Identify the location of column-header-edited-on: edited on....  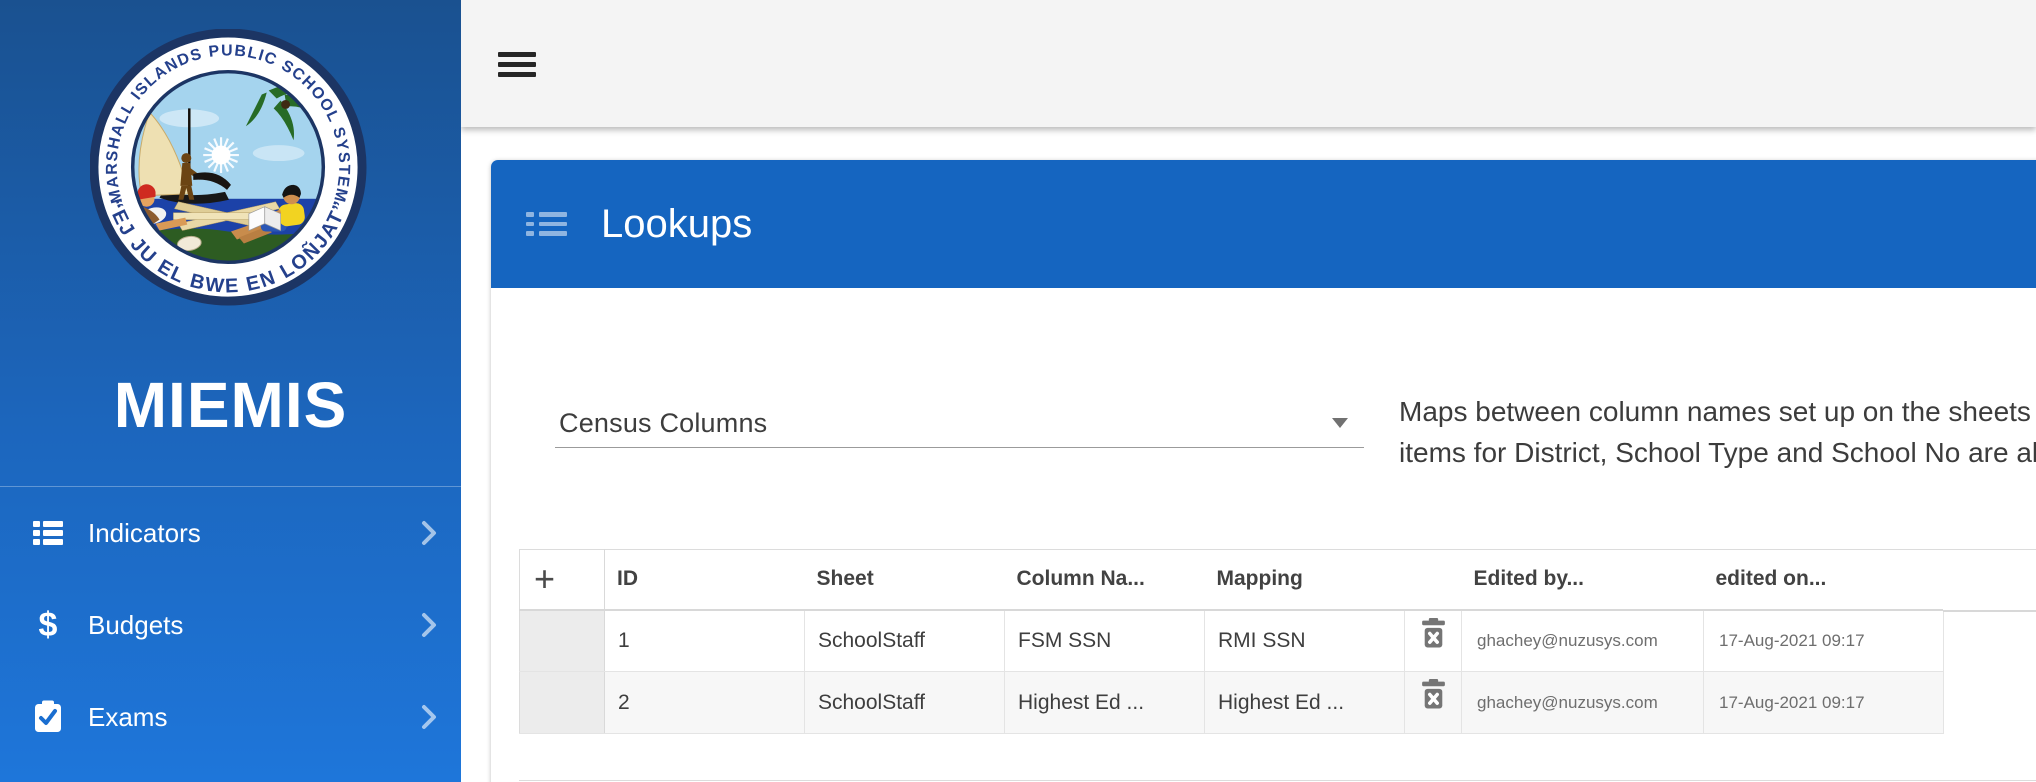
(1823, 580).